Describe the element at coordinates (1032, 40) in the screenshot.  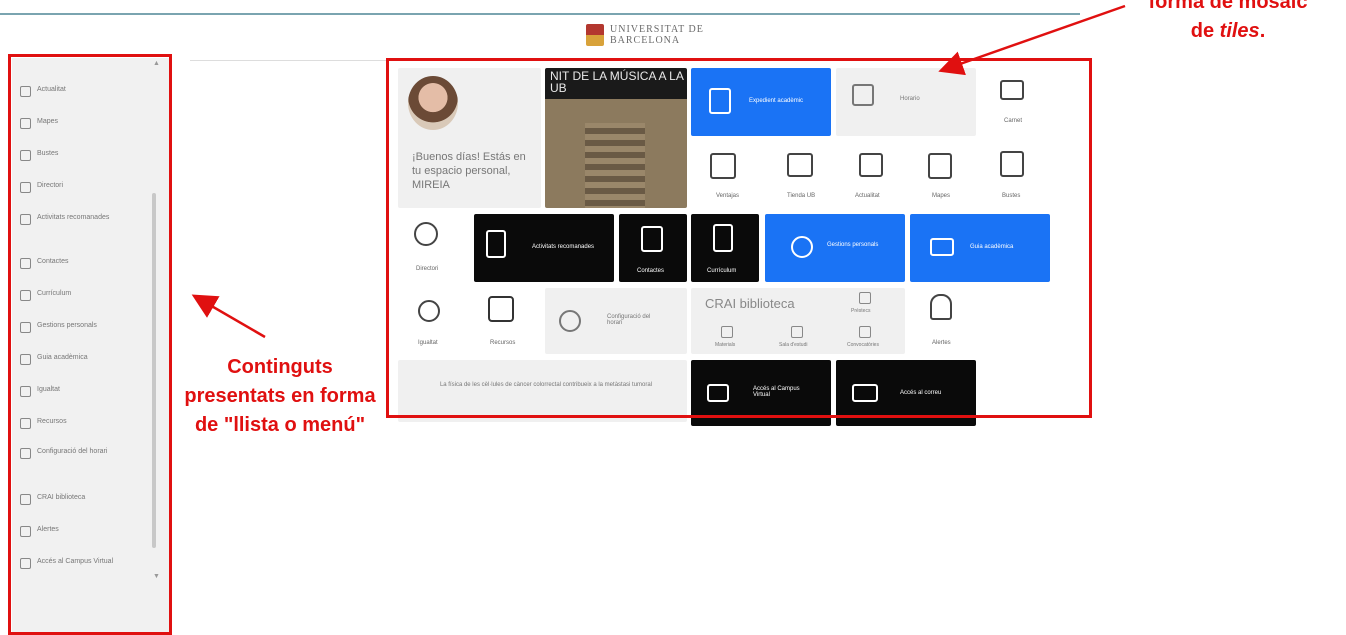
I see `mosaic-arrow` at that location.